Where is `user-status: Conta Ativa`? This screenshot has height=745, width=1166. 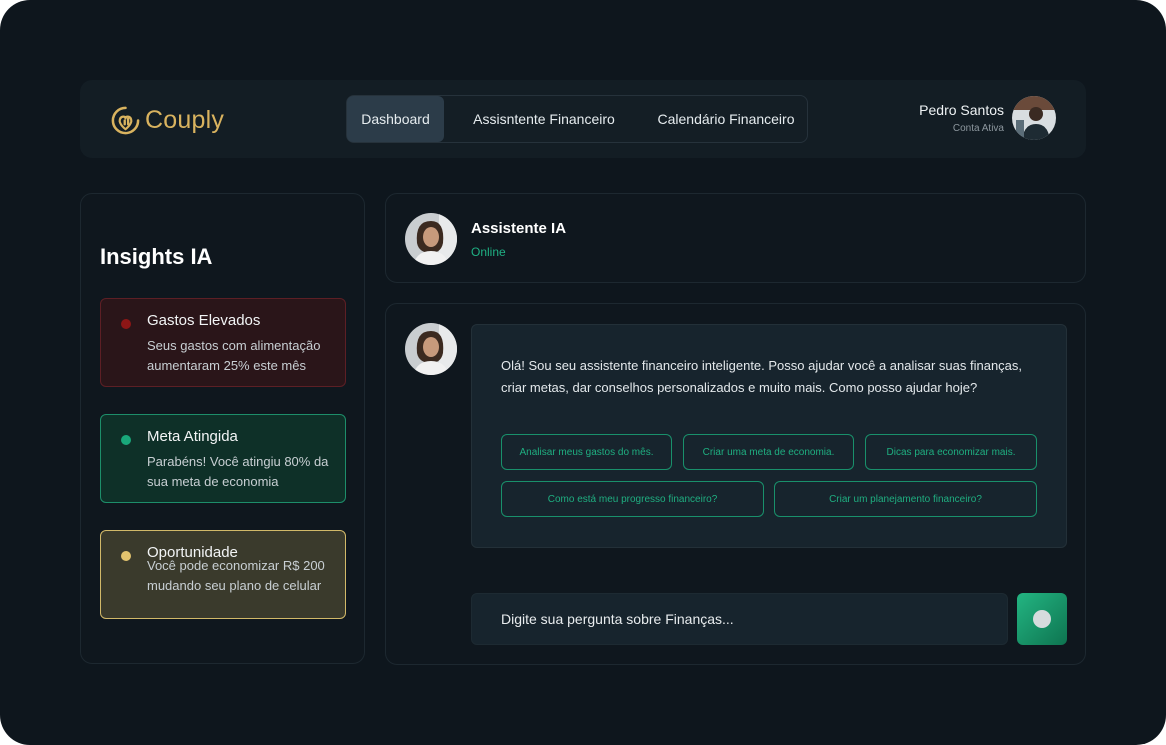 user-status: Conta Ativa is located at coordinates (978, 128).